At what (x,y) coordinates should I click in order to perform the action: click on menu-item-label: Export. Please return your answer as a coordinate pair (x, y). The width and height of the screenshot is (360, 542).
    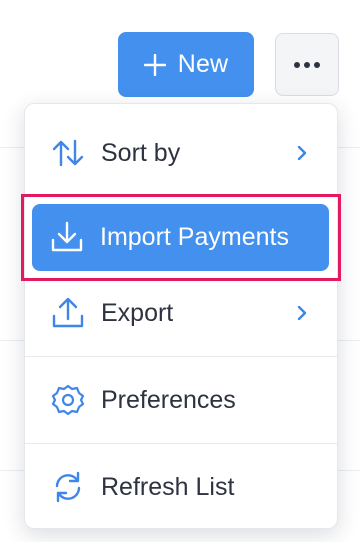
    Looking at the image, I should click on (137, 312).